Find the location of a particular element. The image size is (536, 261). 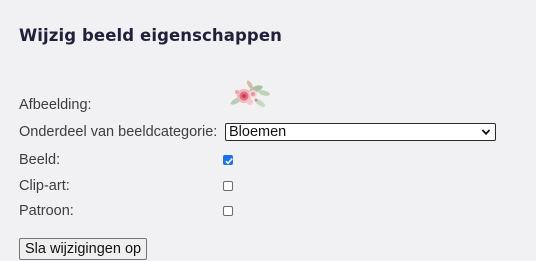

checkmark-icon is located at coordinates (229, 161).